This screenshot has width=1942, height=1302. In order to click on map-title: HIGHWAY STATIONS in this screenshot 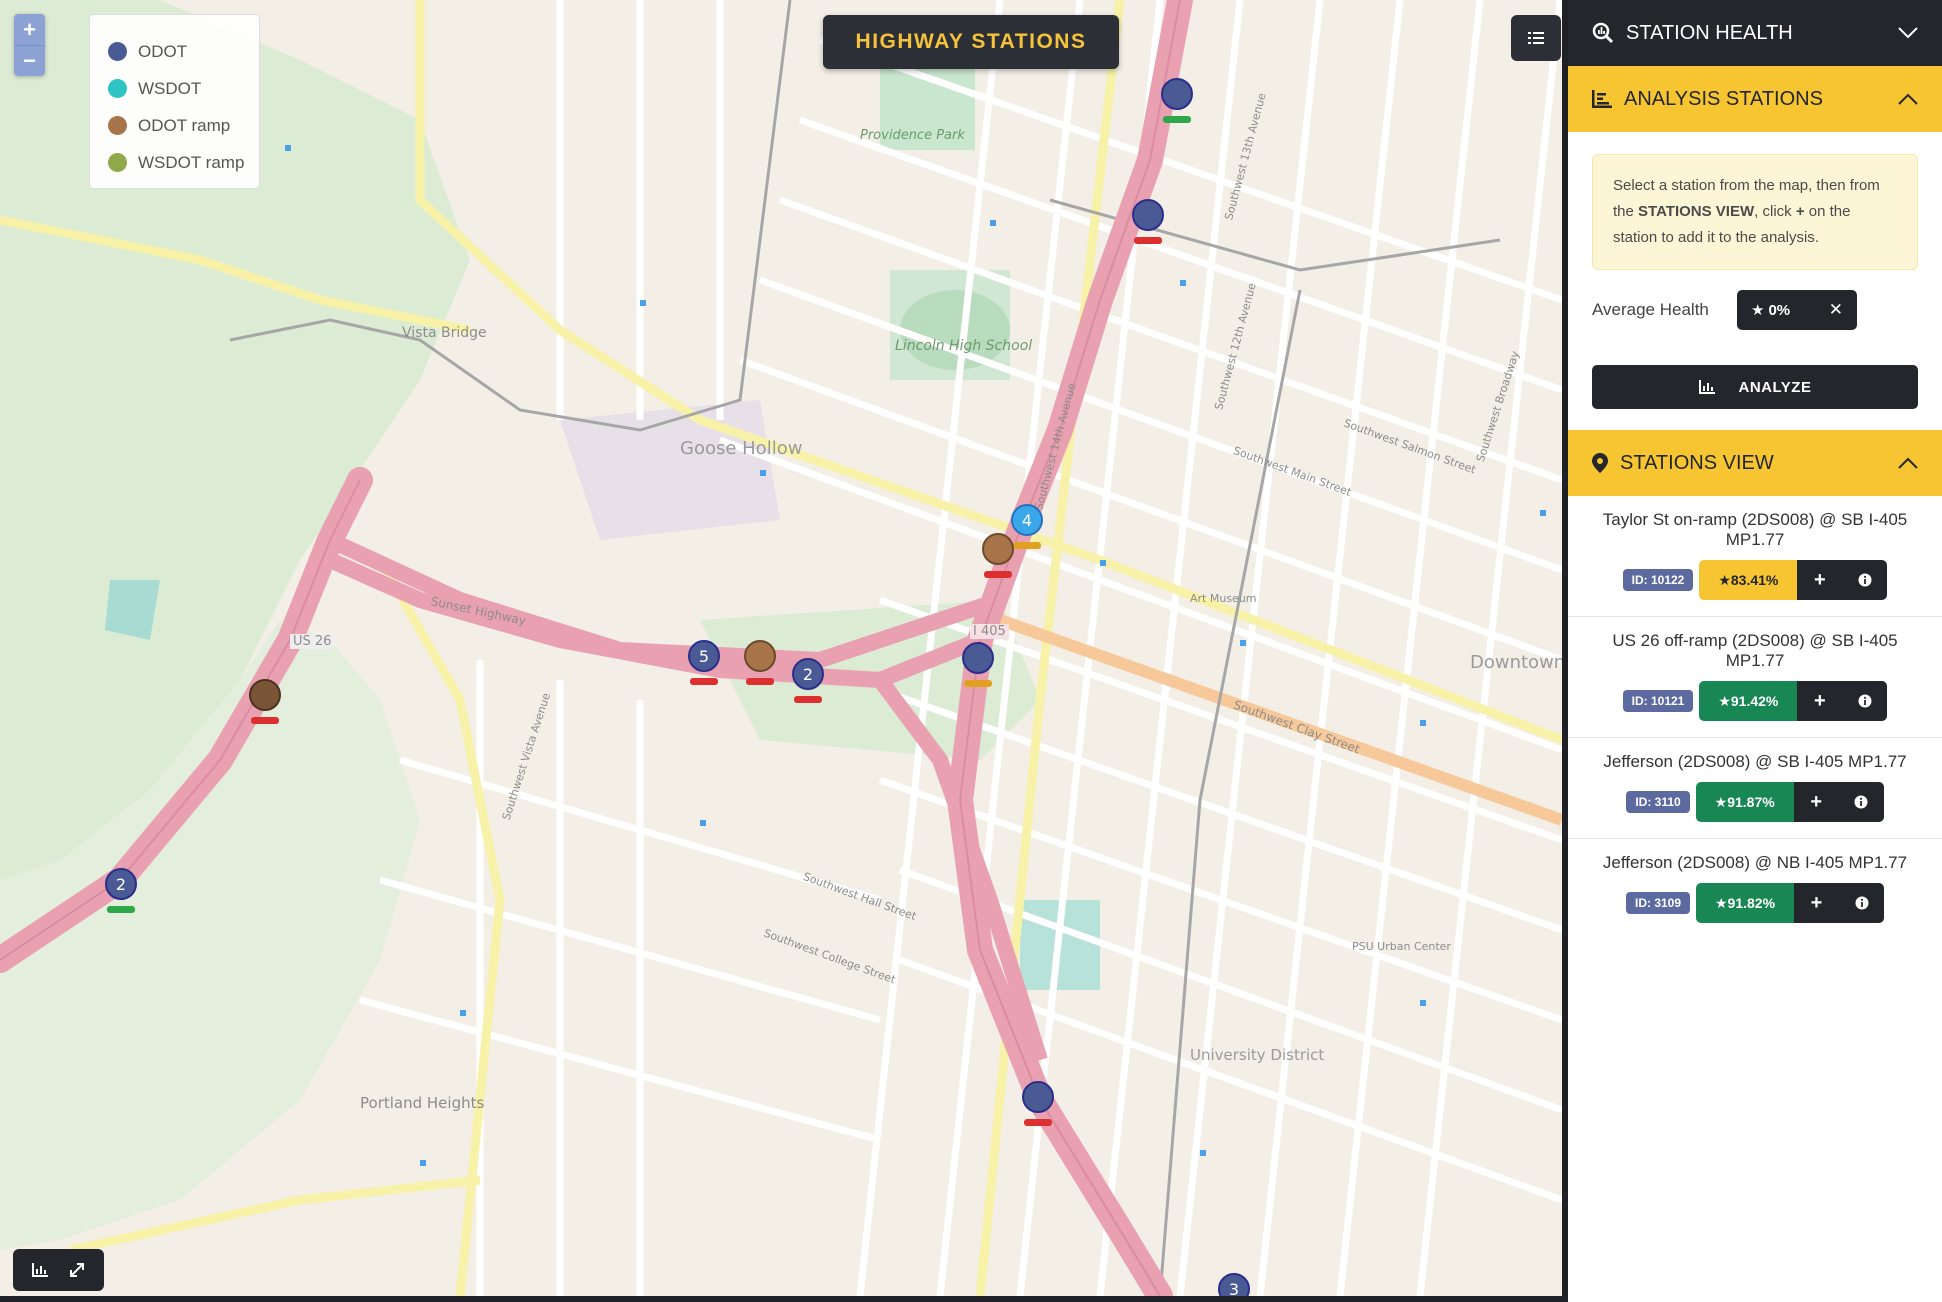, I will do `click(971, 42)`.